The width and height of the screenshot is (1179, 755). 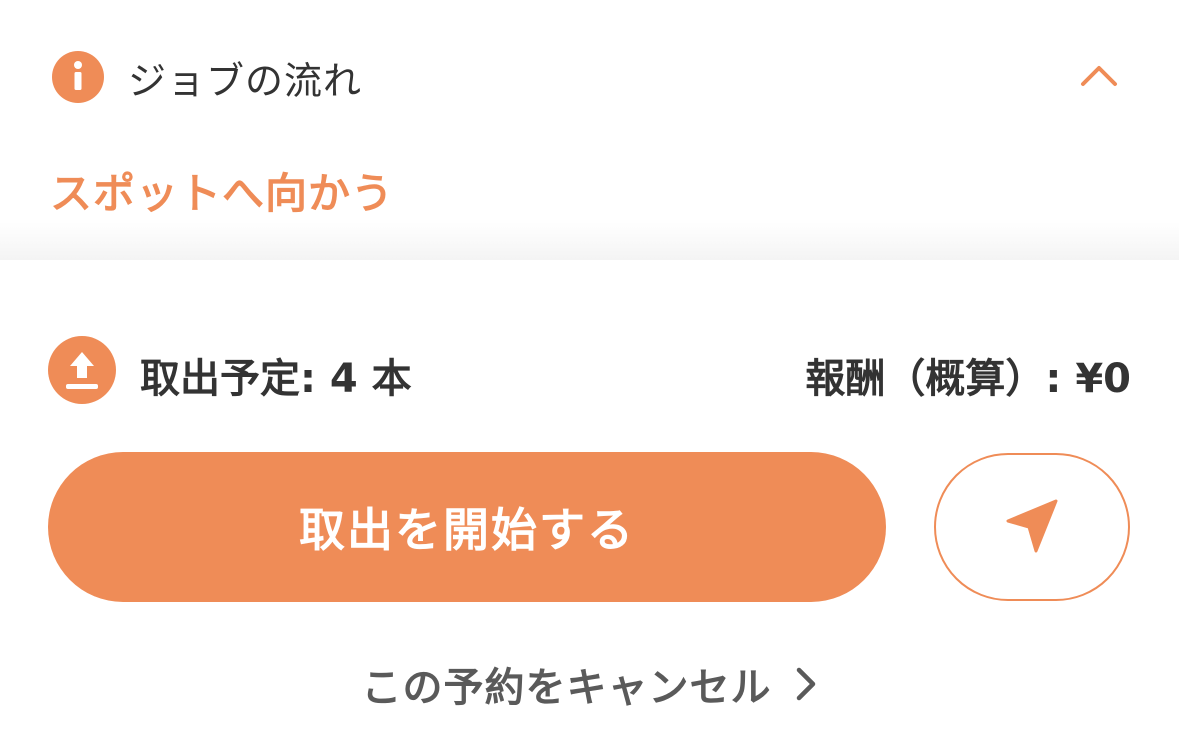 I want to click on section-divider-shadow, so click(x=589, y=241).